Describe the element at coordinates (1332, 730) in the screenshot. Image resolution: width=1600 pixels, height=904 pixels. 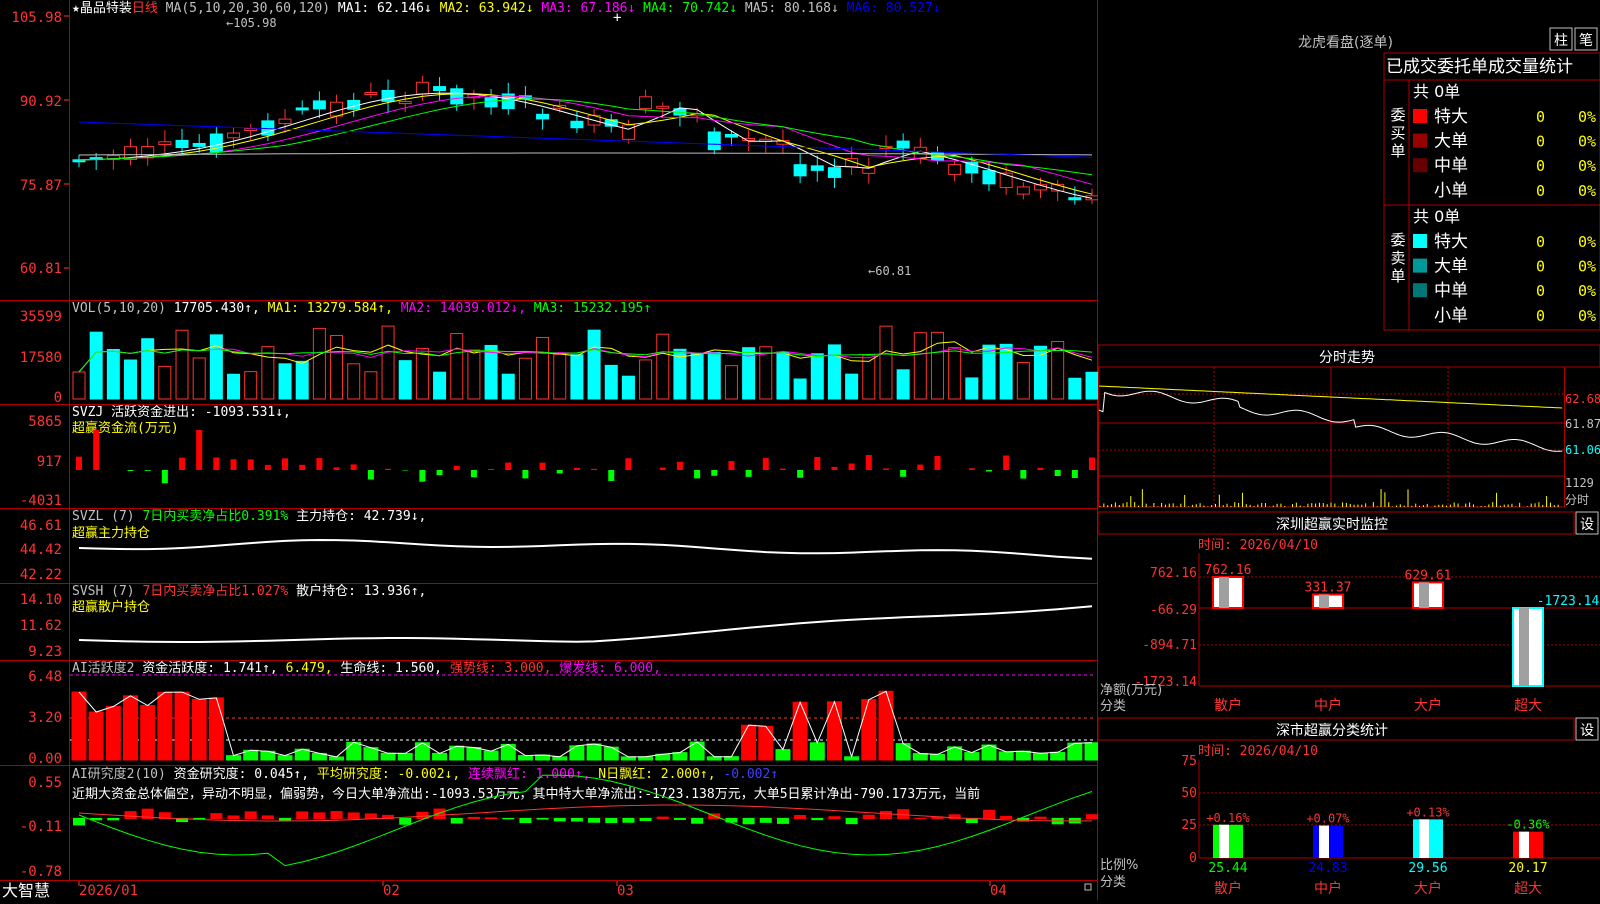
I see `classify-title: 深市超赢分类统计` at that location.